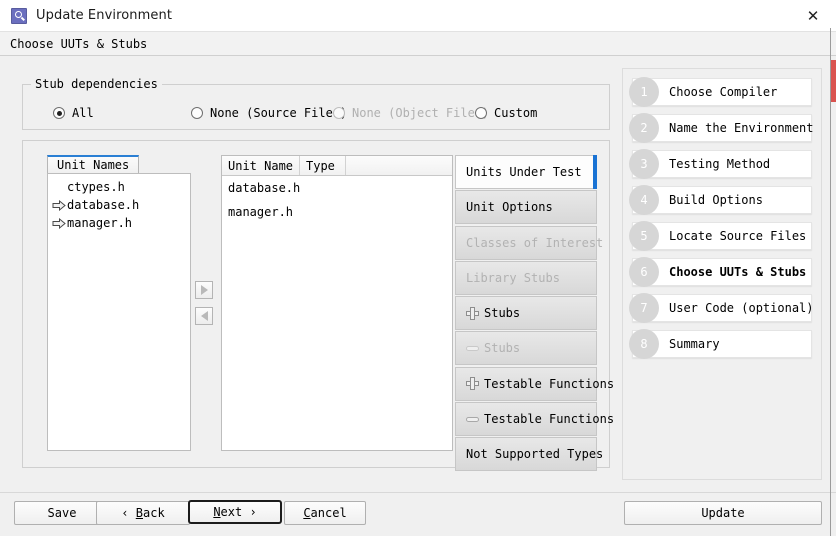 This screenshot has width=836, height=536. What do you see at coordinates (741, 128) in the screenshot?
I see `step-label: Name the Environment` at bounding box center [741, 128].